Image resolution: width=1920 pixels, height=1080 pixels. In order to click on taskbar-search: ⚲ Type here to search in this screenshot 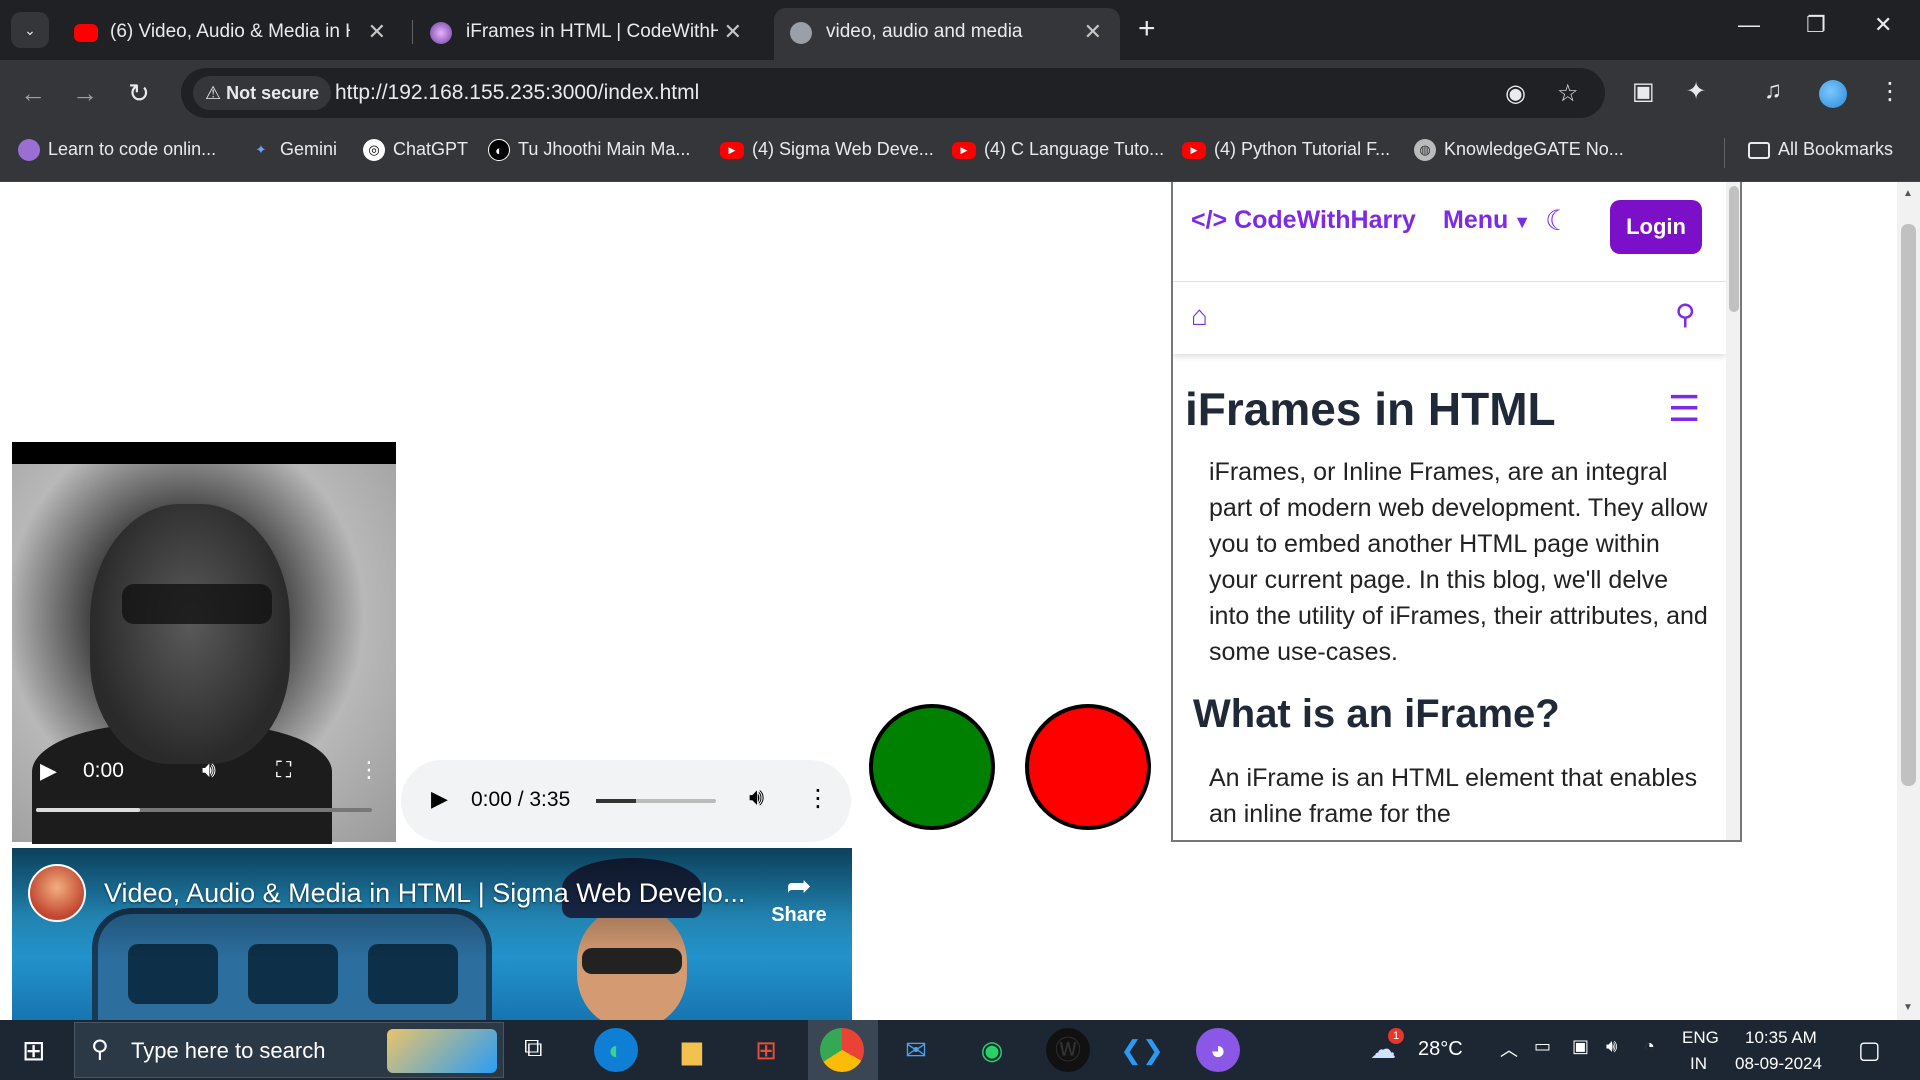, I will do `click(289, 1050)`.